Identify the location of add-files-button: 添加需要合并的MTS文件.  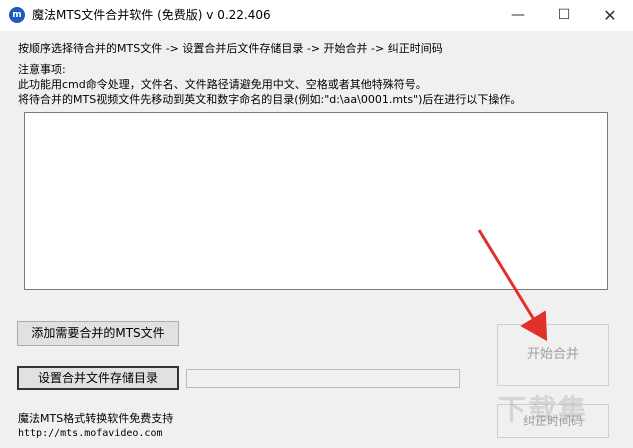
(98, 333).